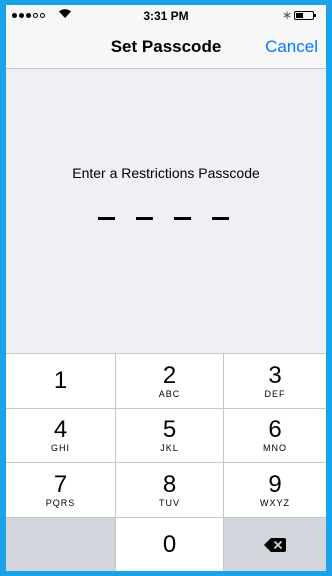  Describe the element at coordinates (60, 484) in the screenshot. I see `key-number: 7` at that location.